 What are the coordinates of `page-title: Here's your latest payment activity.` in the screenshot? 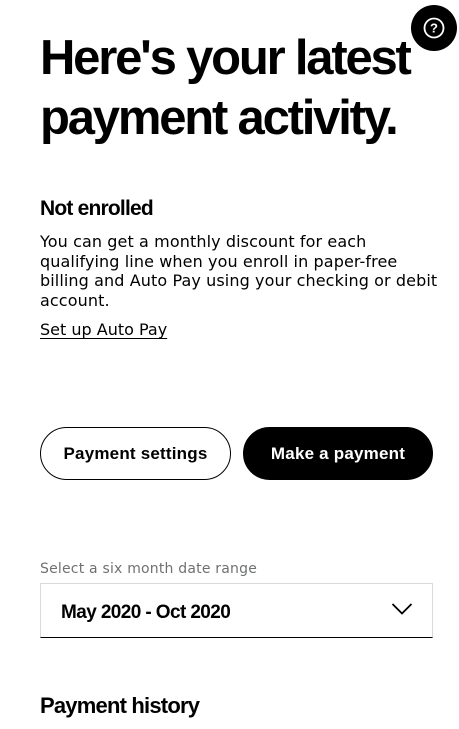 It's located at (226, 88).